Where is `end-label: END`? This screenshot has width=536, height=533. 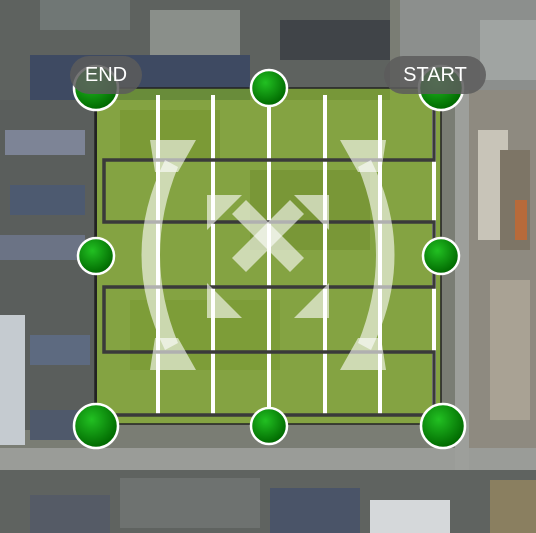
end-label: END is located at coordinates (106, 75).